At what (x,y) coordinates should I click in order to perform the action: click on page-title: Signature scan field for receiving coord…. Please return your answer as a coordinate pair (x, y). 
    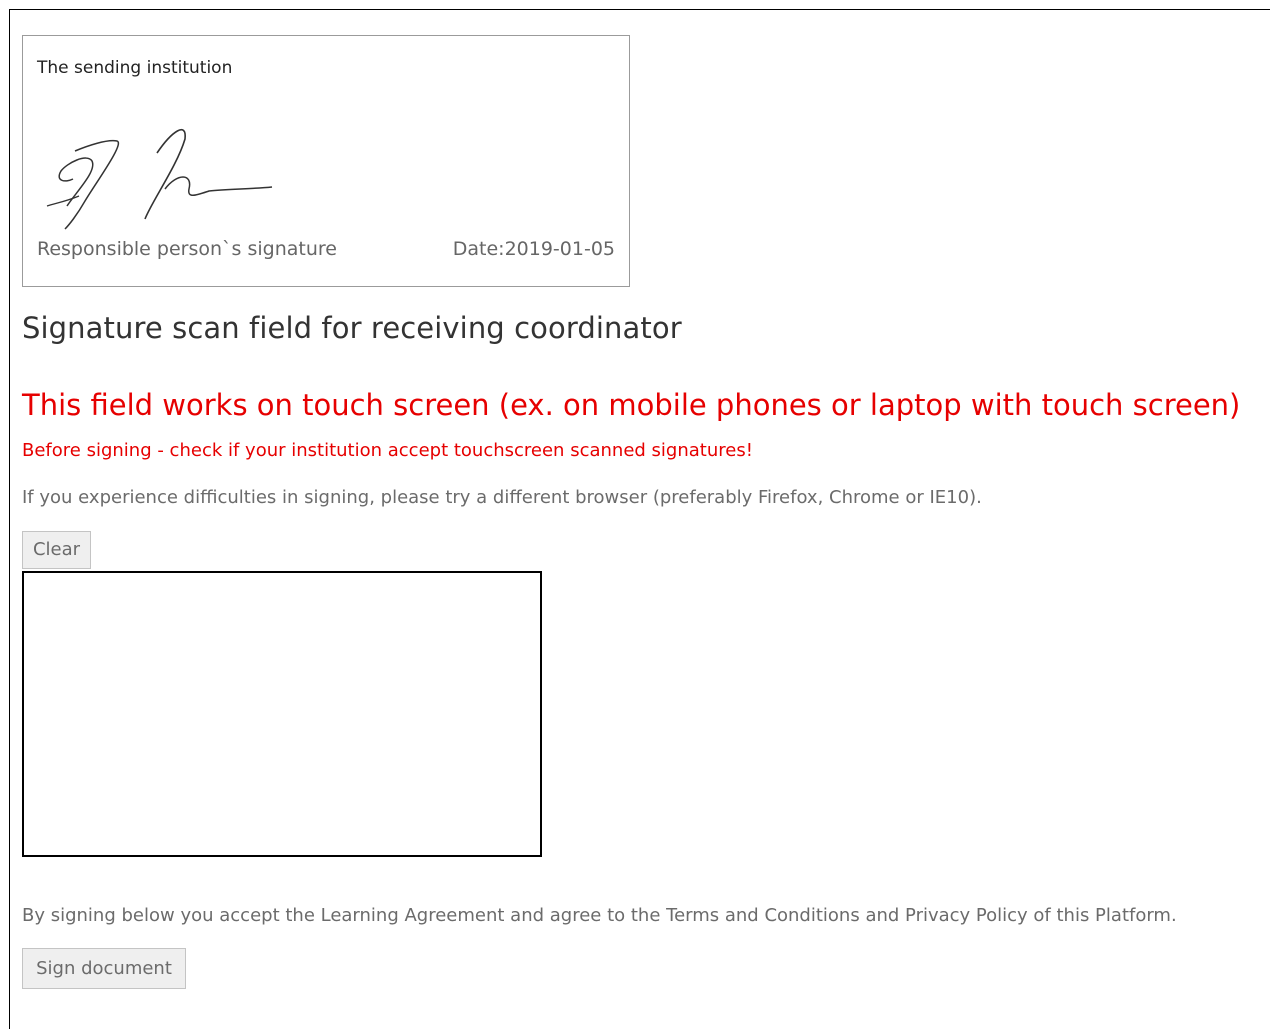
    Looking at the image, I should click on (352, 328).